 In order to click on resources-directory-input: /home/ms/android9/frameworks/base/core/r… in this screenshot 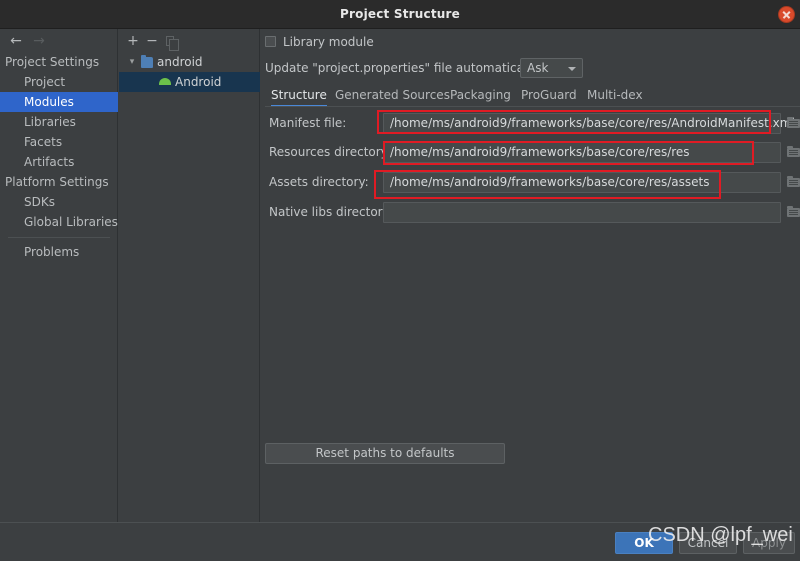, I will do `click(582, 152)`.